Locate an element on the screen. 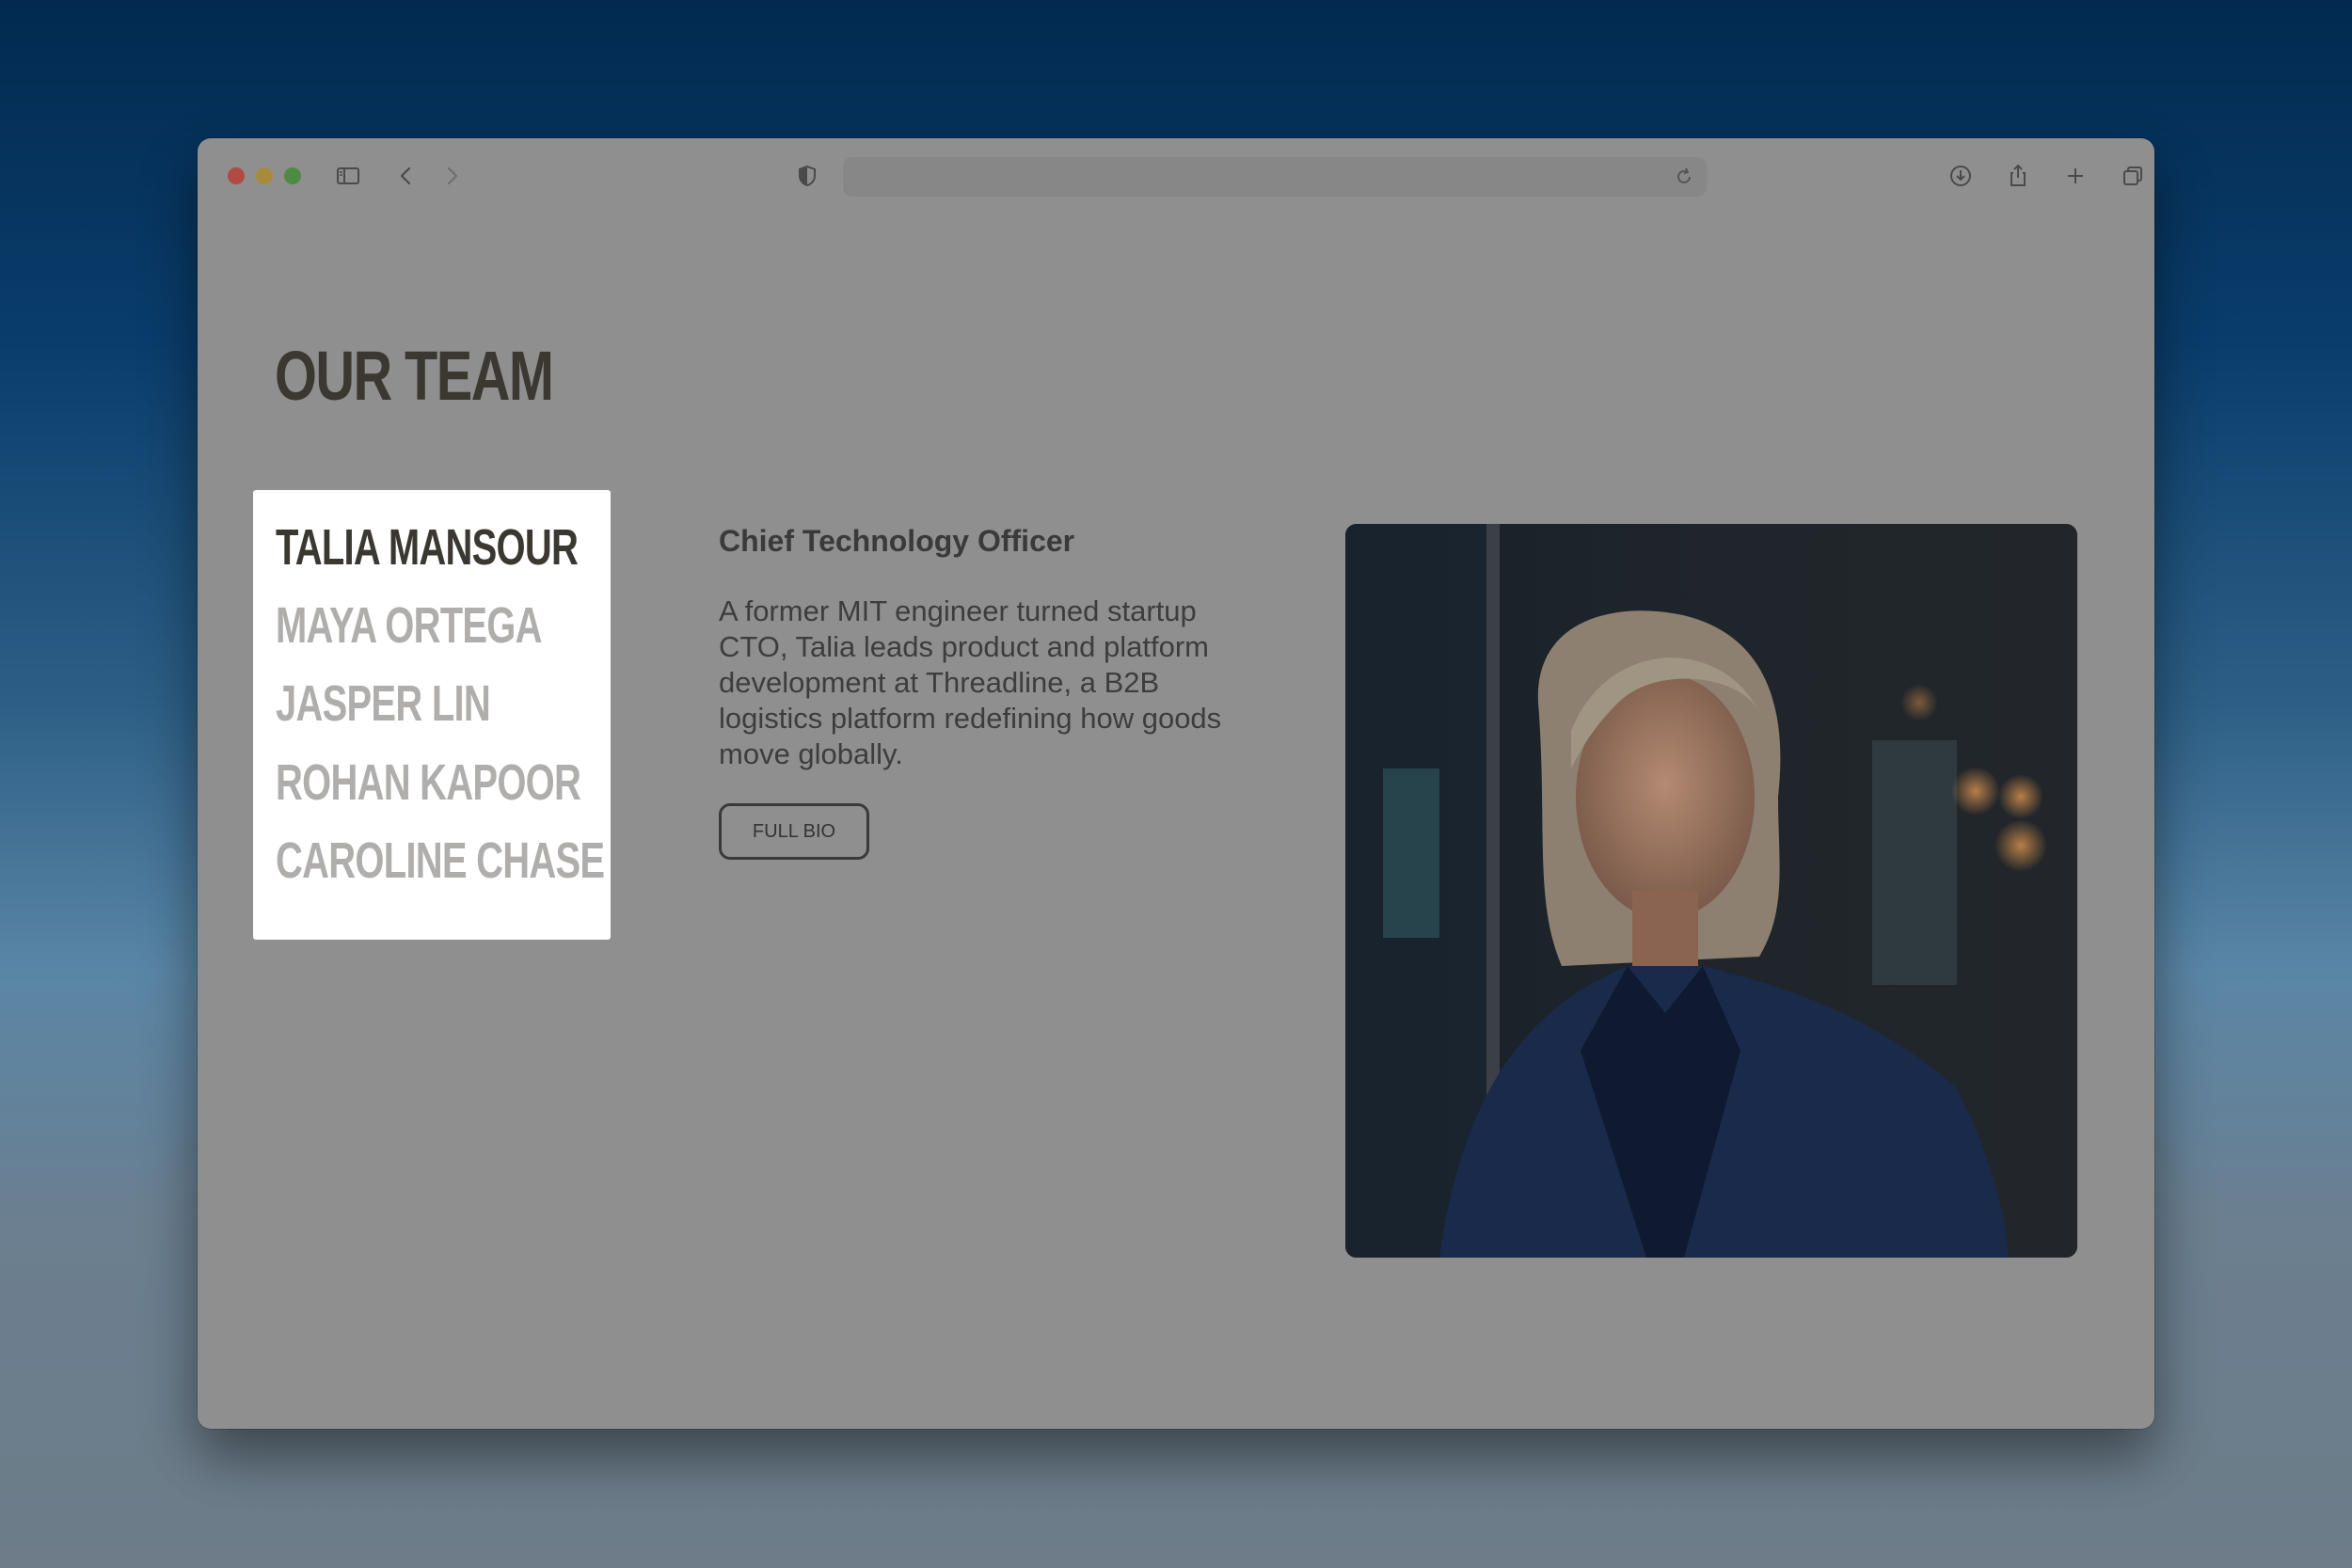  team-member-maya-ortega: MAYA ORTEGA is located at coordinates (409, 629).